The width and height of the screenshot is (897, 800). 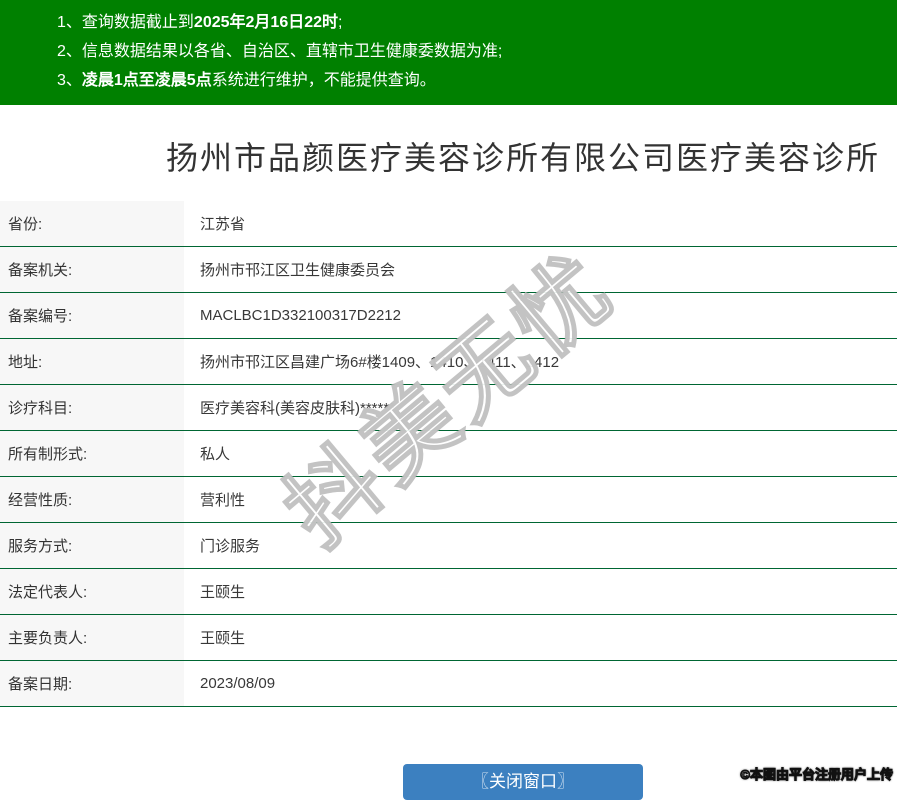 I want to click on table-row-business-nature: 经营性质: 营利性, so click(x=448, y=500).